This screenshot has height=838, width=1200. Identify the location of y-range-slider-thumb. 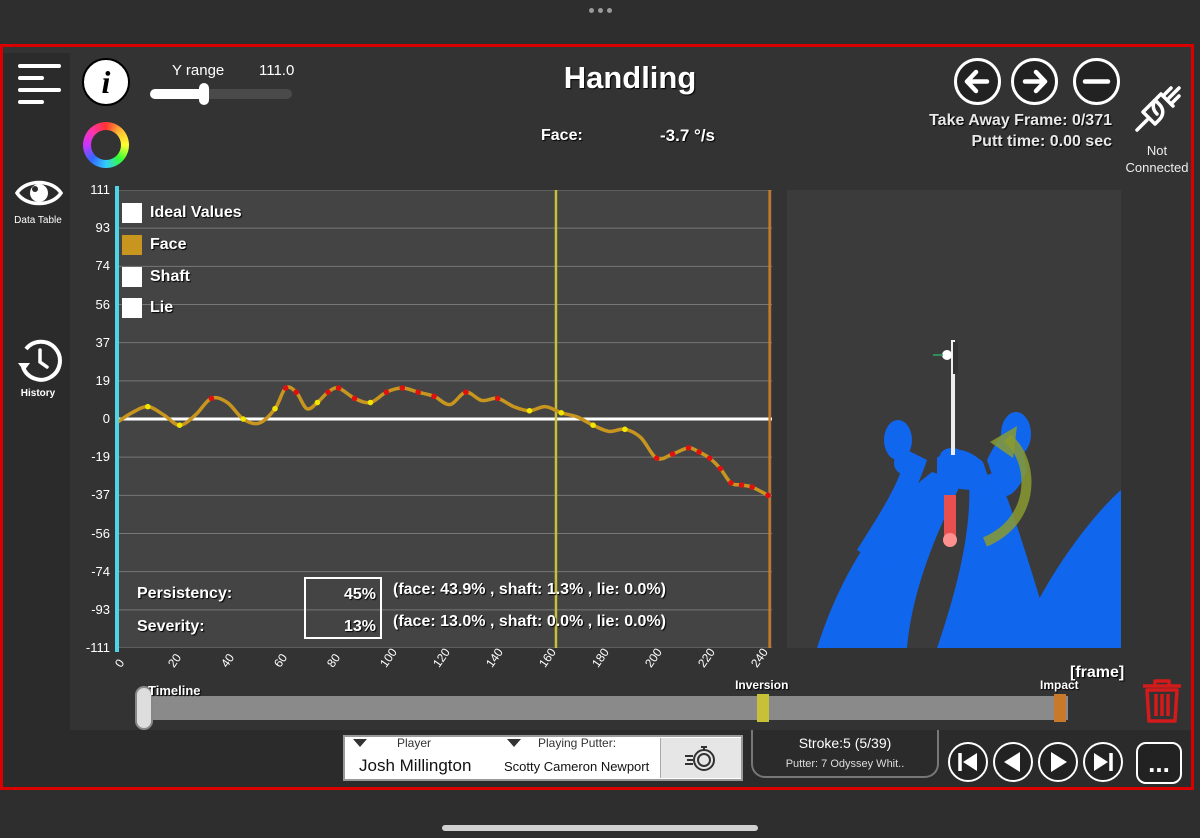
(203, 94).